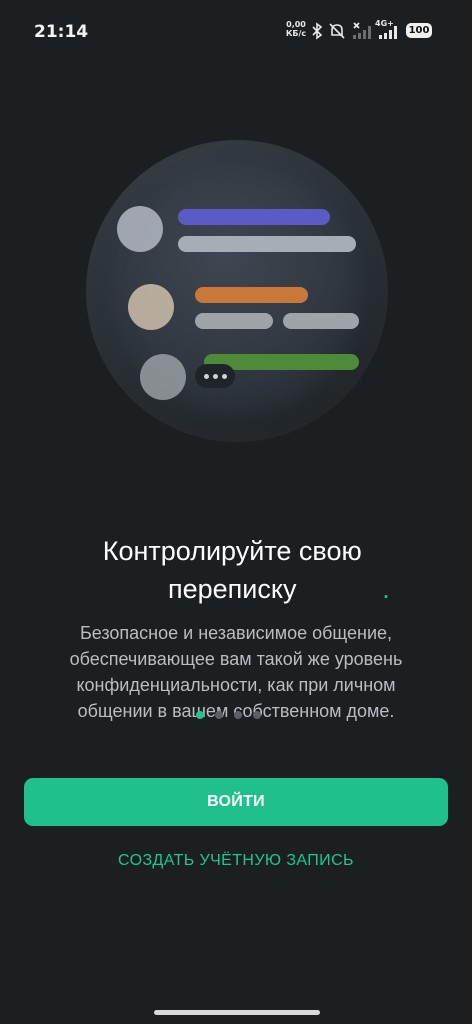 The height and width of the screenshot is (1024, 472). I want to click on page-indicator, so click(232, 715).